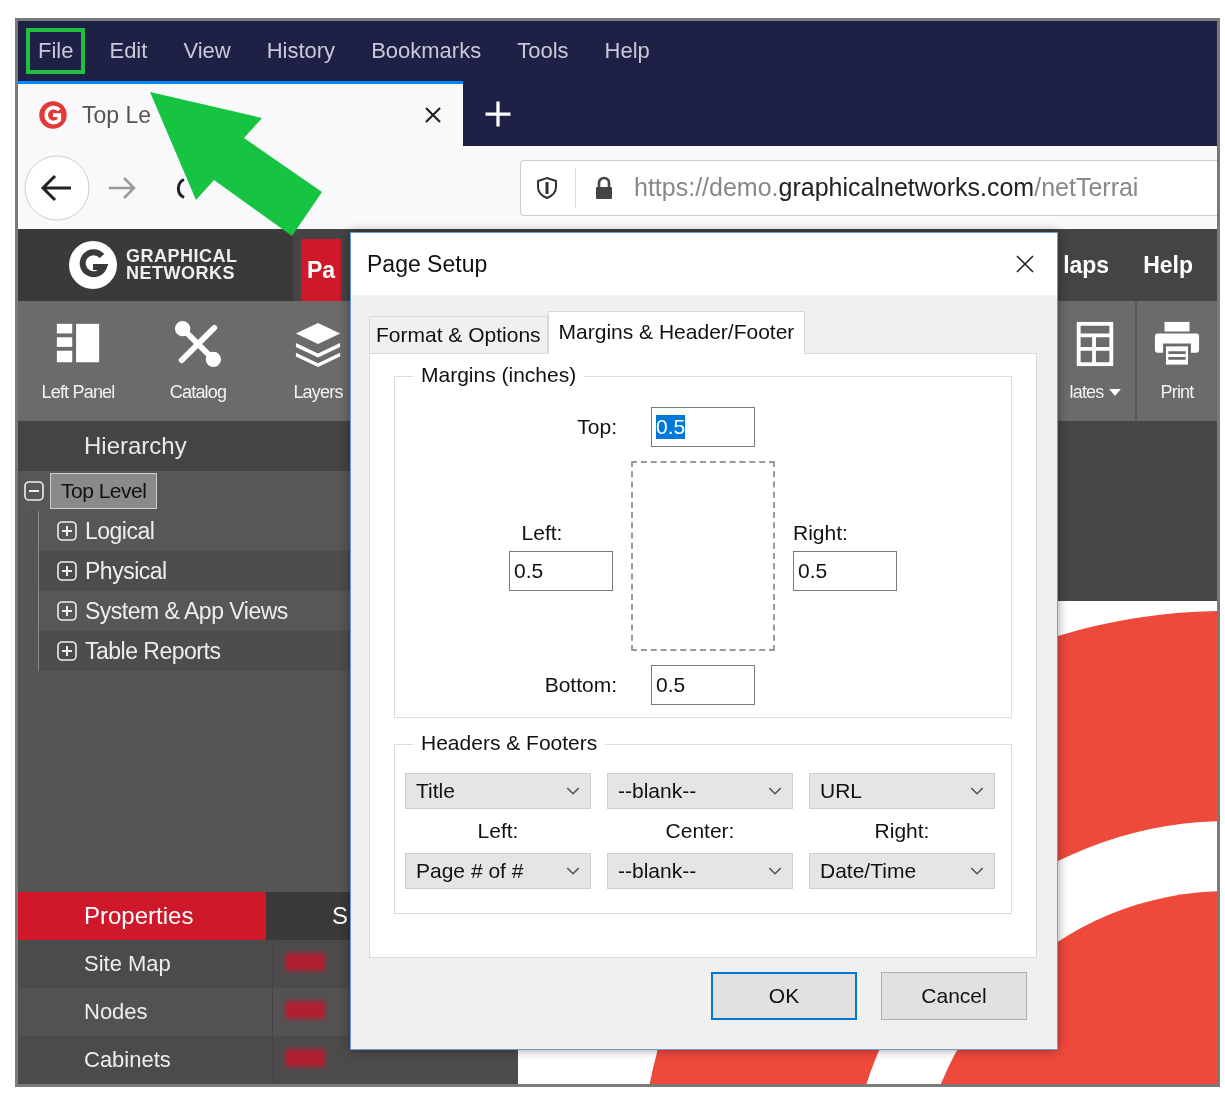  I want to click on property-name: Cabinets, so click(145, 1060).